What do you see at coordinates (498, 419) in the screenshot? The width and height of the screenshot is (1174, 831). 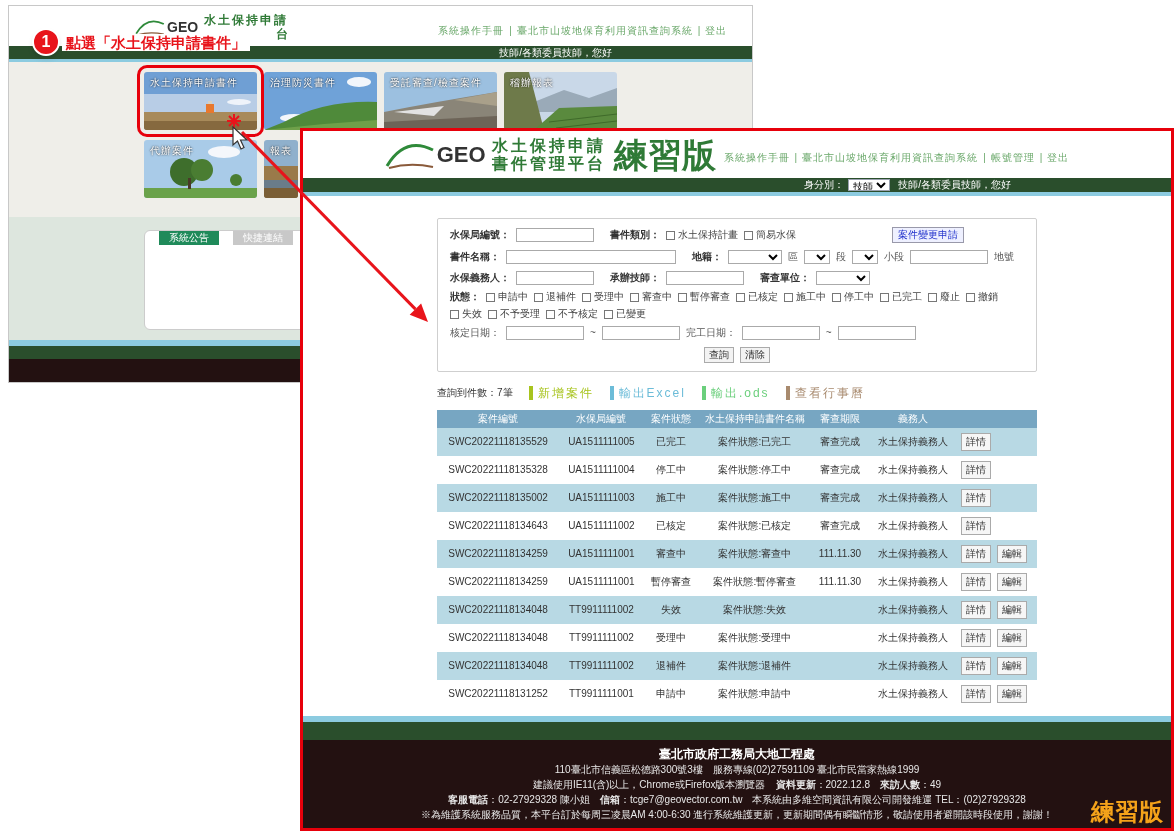 I see `column-header: 案件編號` at bounding box center [498, 419].